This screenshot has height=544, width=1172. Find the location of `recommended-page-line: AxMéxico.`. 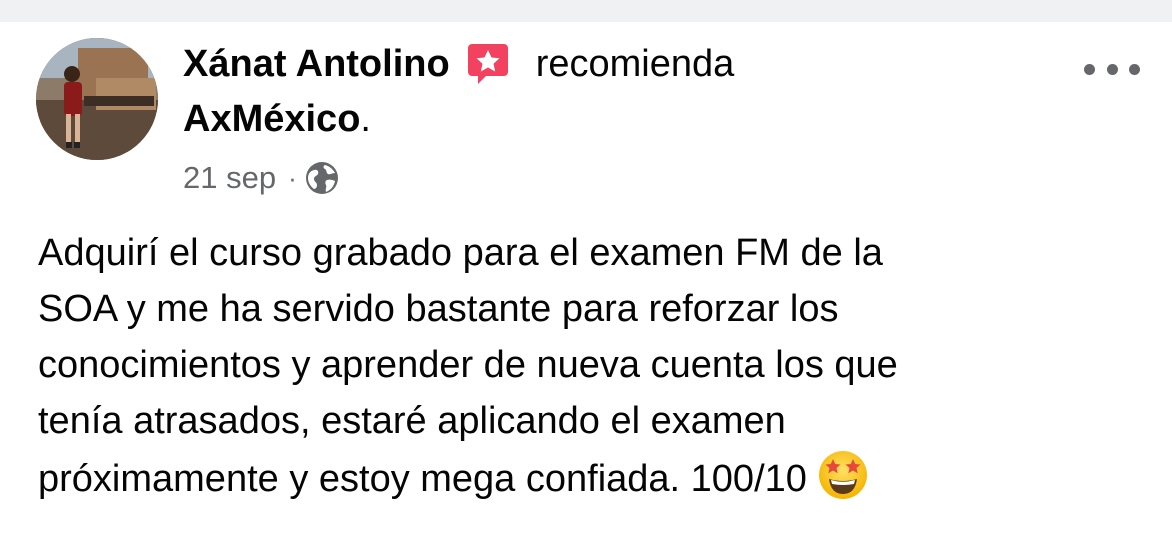

recommended-page-line: AxMéxico. is located at coordinates (277, 119).